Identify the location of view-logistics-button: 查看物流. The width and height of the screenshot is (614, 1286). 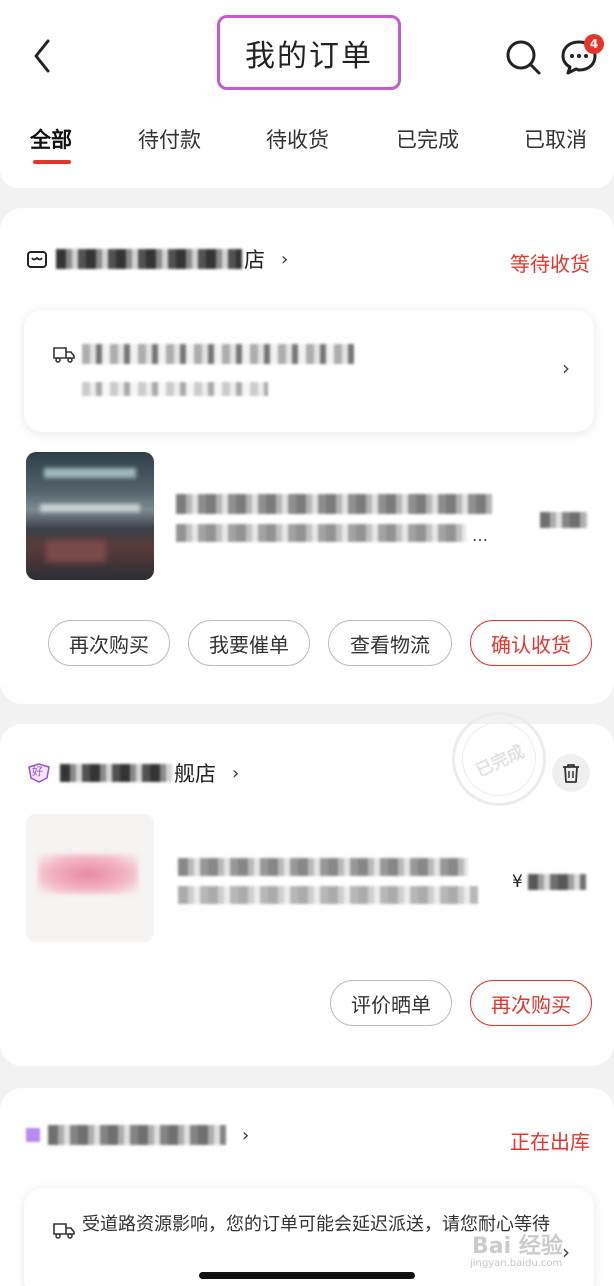
(390, 643).